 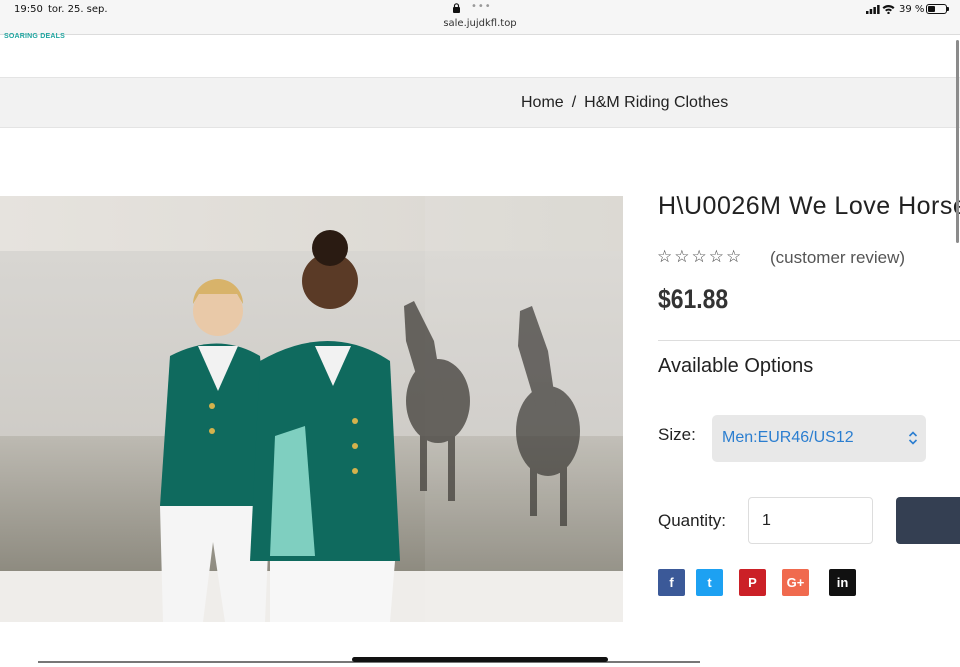 I want to click on add-to-cart-button, so click(x=928, y=520).